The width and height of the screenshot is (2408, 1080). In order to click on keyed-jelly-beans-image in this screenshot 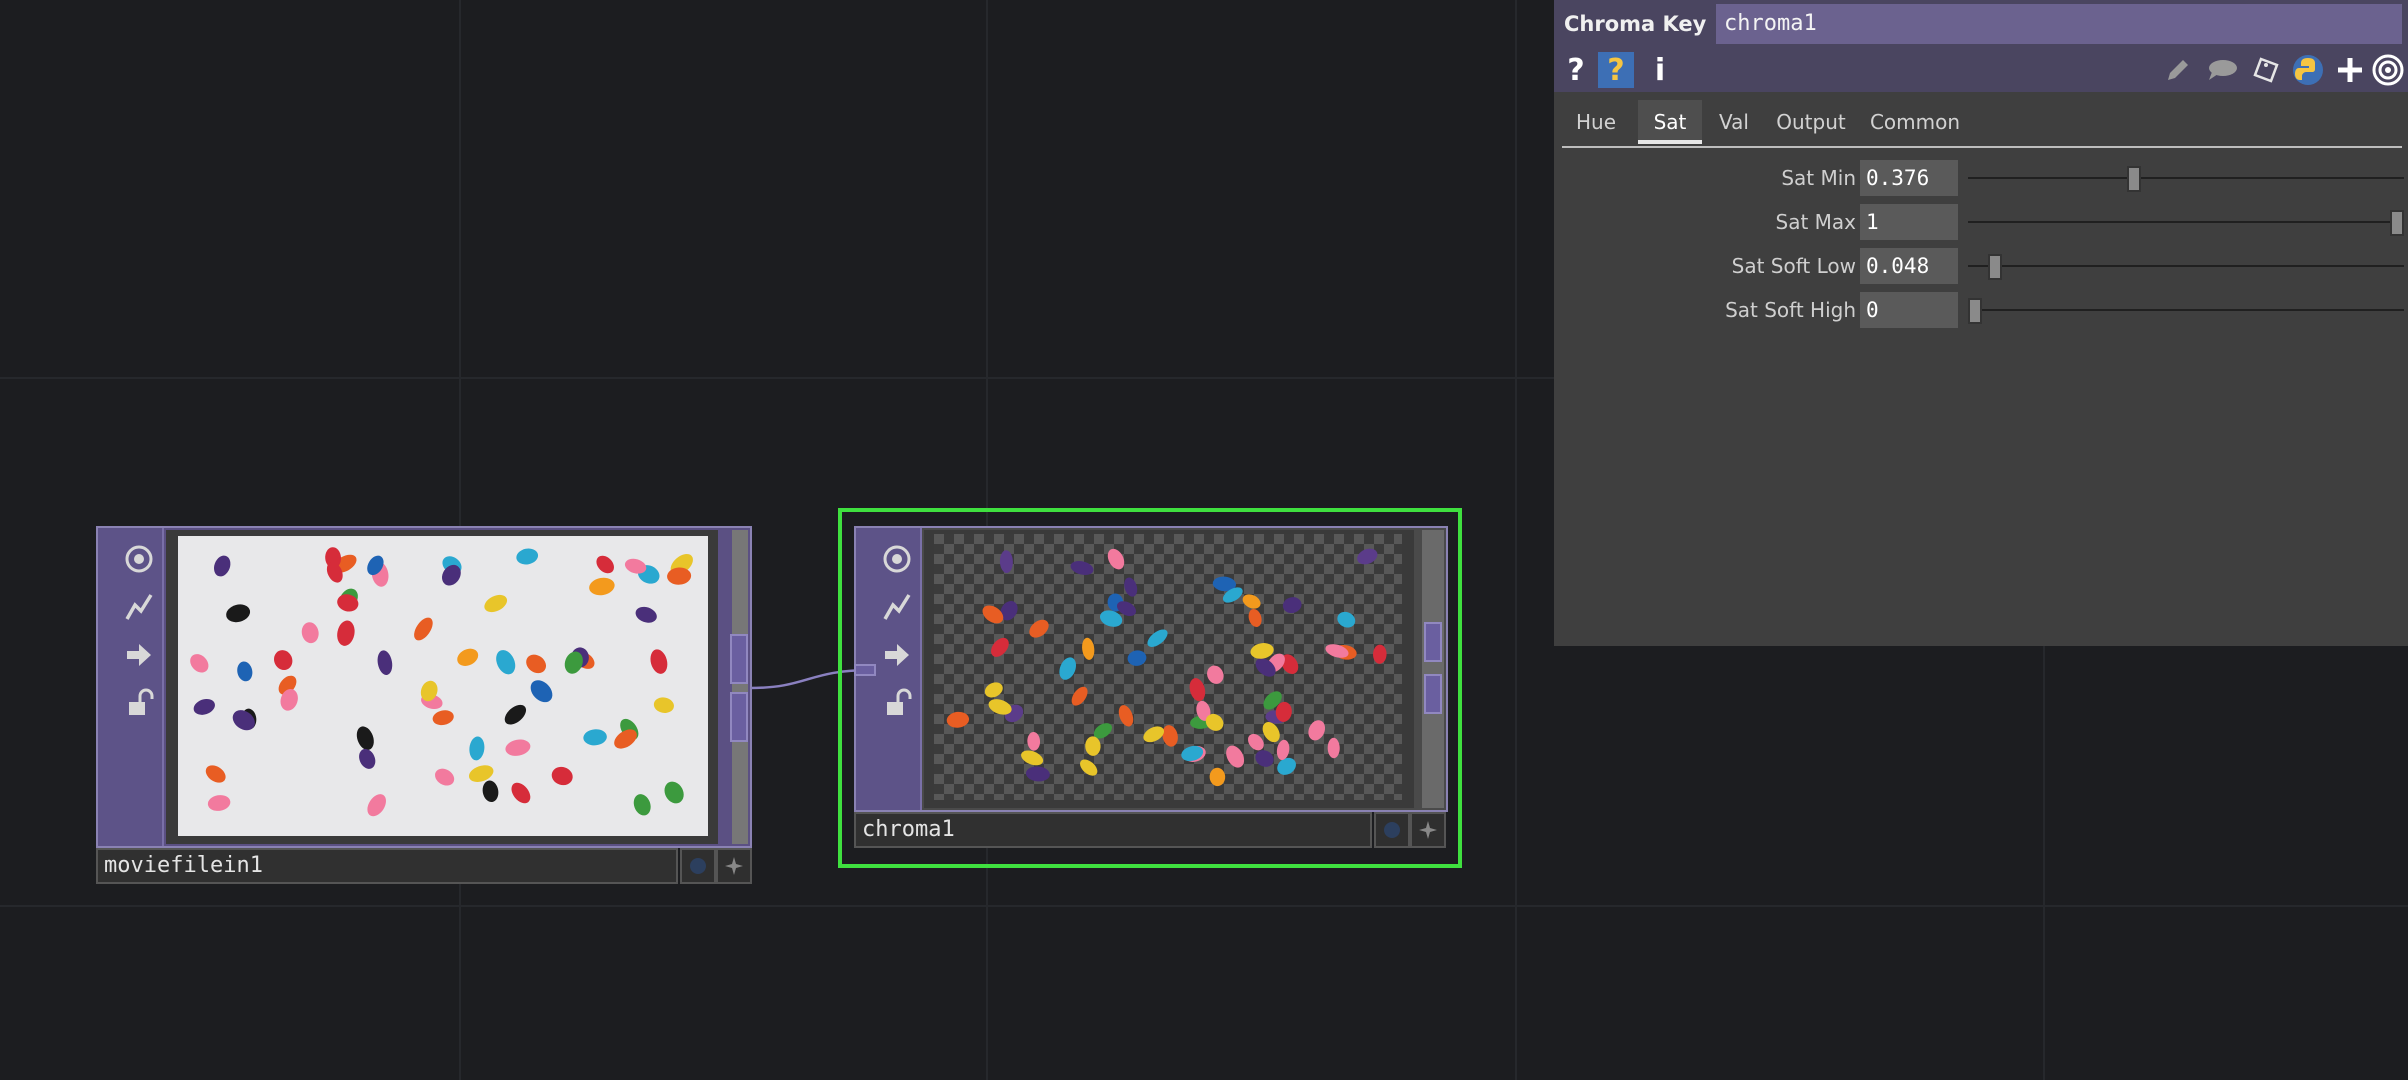, I will do `click(1168, 667)`.